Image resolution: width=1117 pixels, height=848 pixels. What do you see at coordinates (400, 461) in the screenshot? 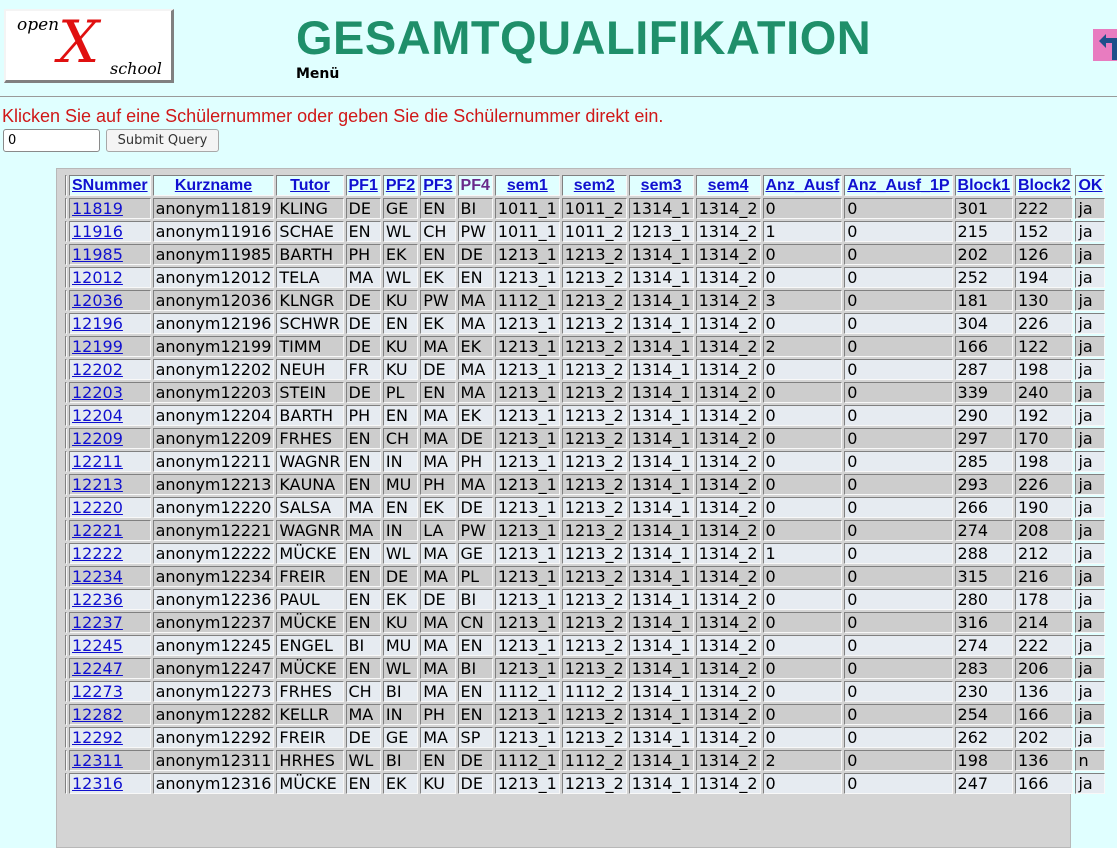
I see `cell-pf2: IN` at bounding box center [400, 461].